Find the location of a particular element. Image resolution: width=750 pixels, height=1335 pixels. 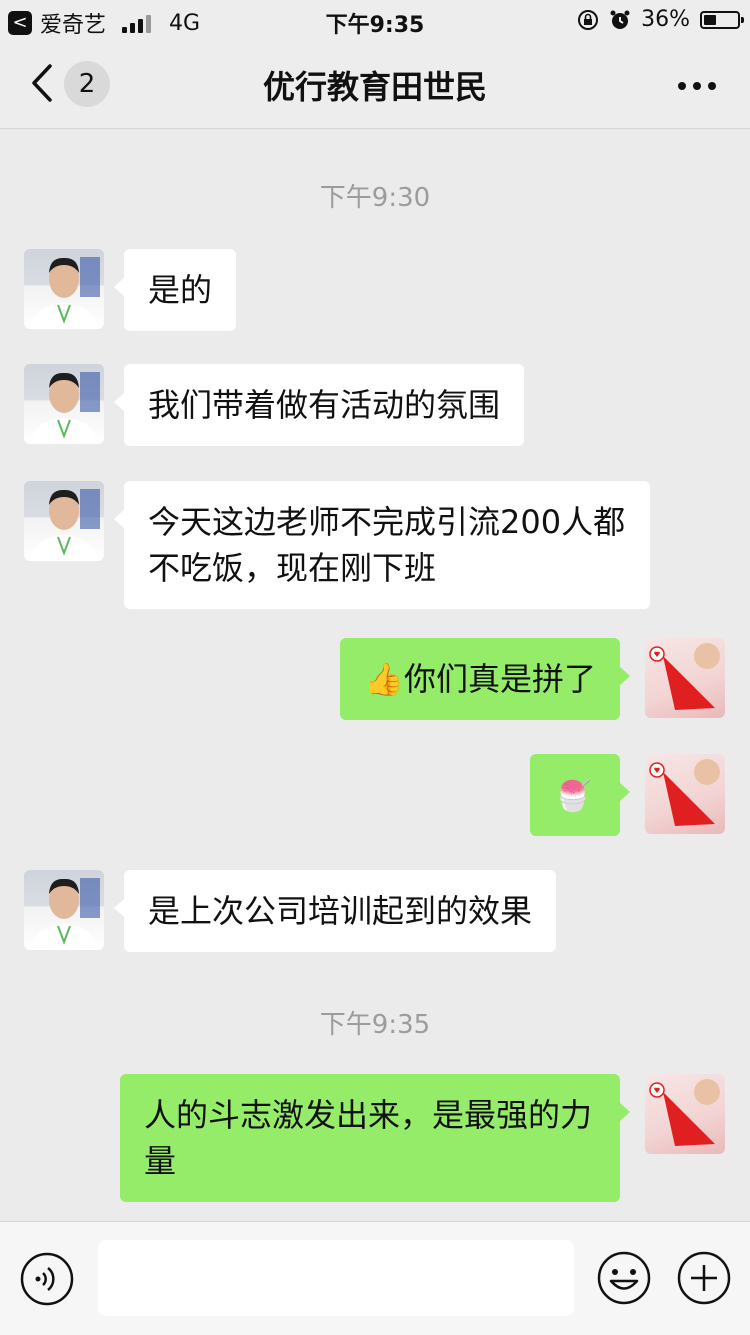

message-bubble: 我们带着做有活动的氛围 is located at coordinates (319, 405).